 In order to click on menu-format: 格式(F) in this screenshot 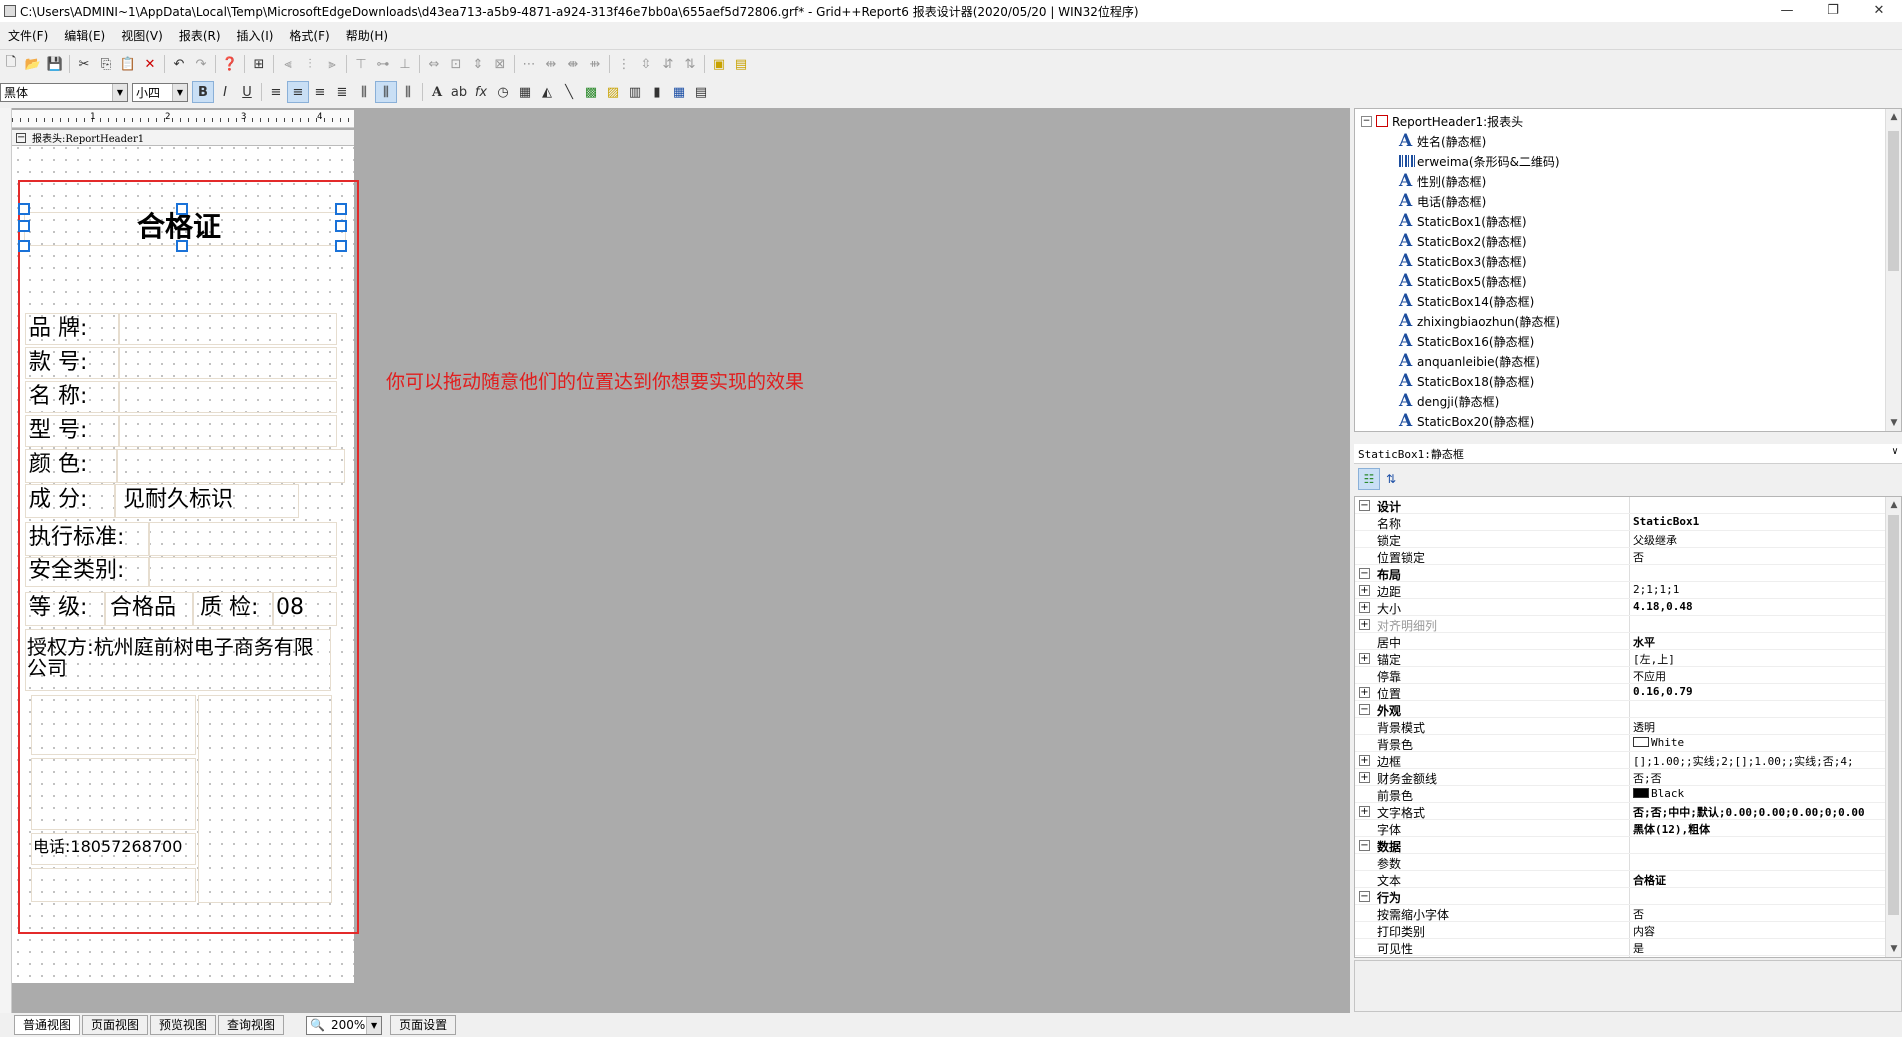, I will do `click(309, 36)`.